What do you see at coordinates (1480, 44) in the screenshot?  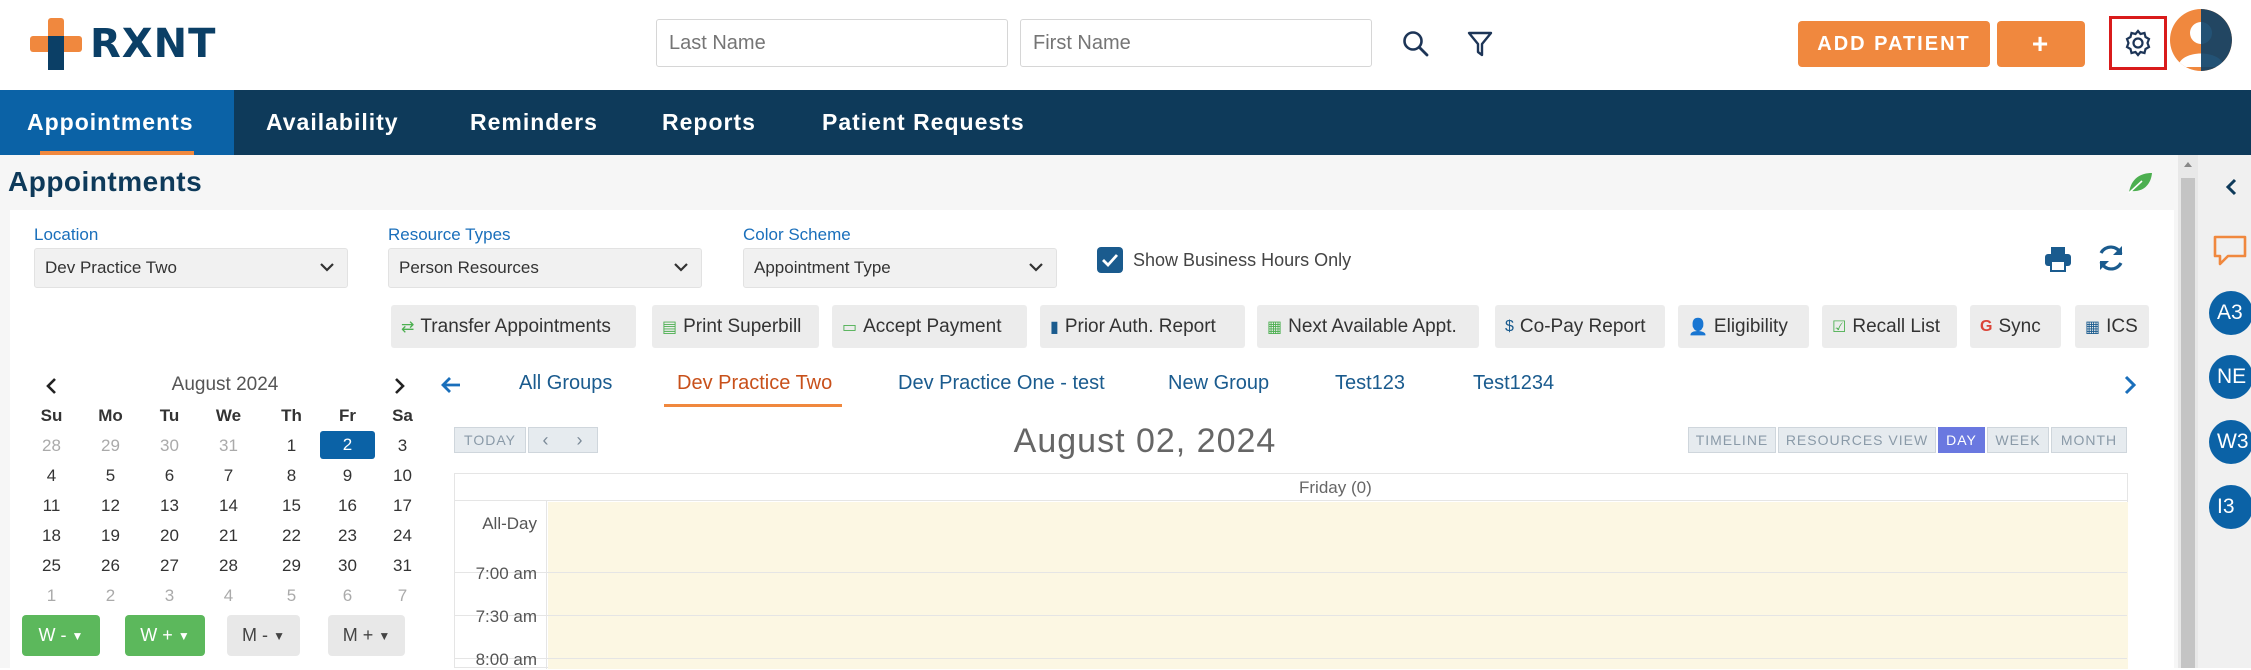 I see `filter-icon` at bounding box center [1480, 44].